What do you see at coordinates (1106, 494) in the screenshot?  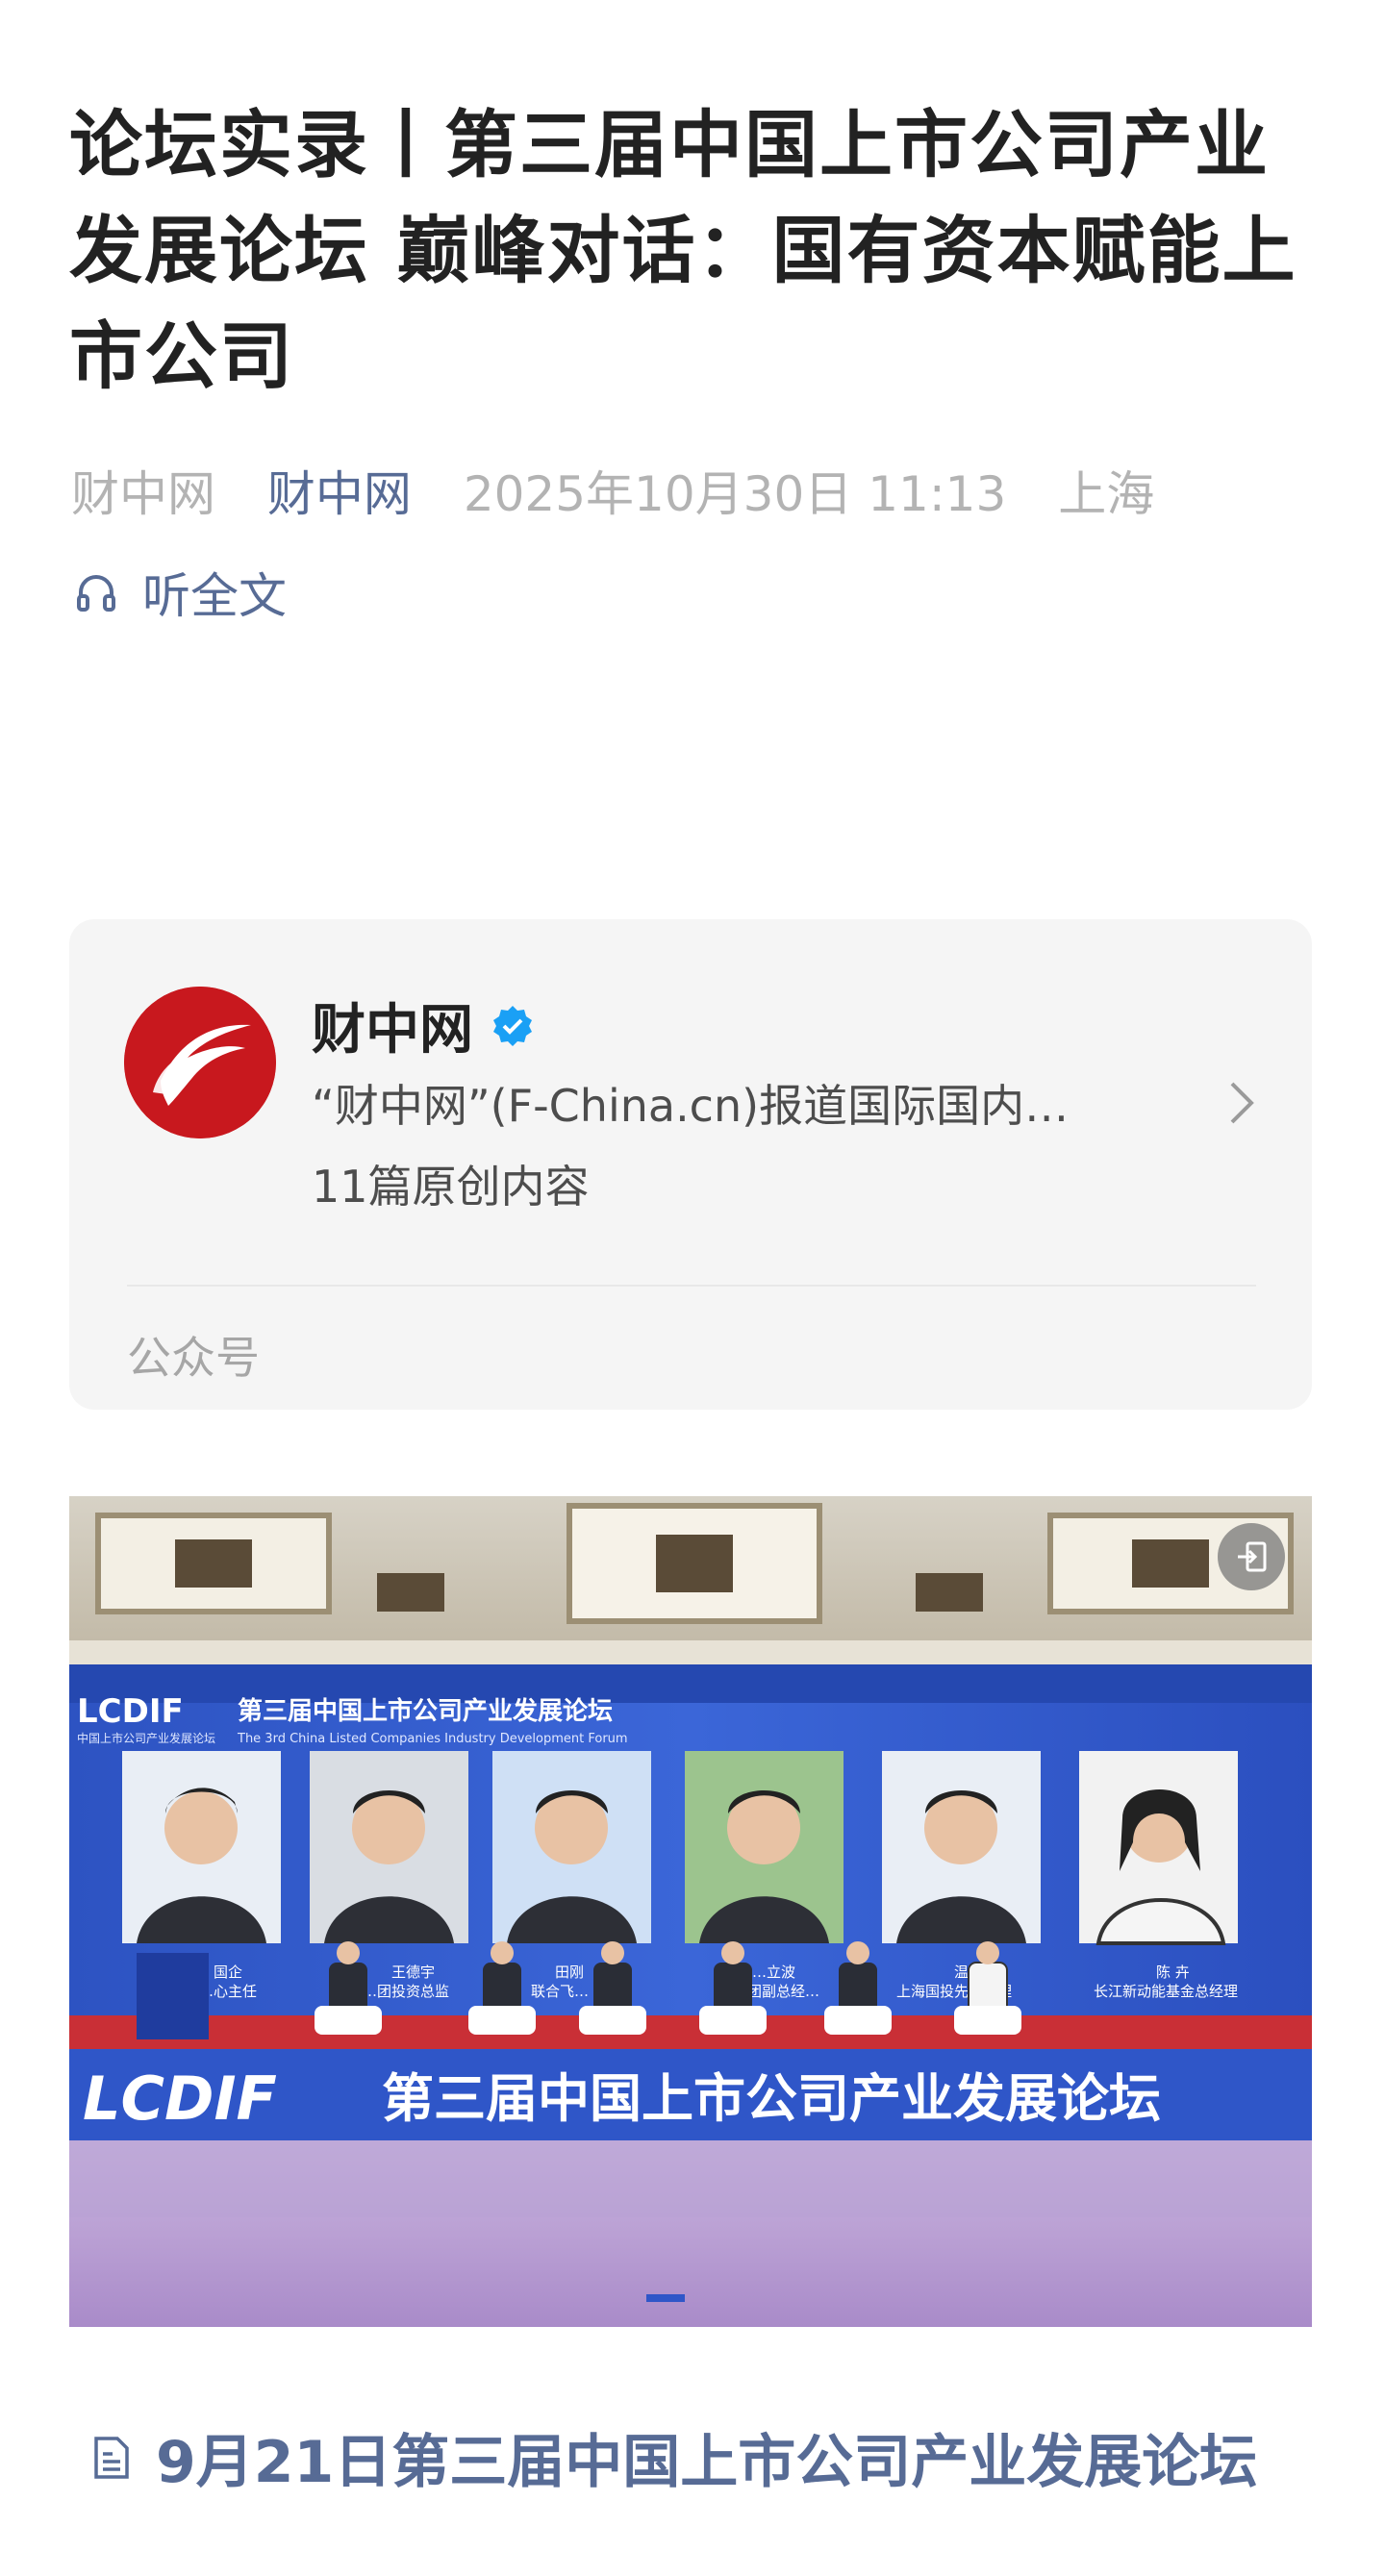 I see `publish-location: 上海` at bounding box center [1106, 494].